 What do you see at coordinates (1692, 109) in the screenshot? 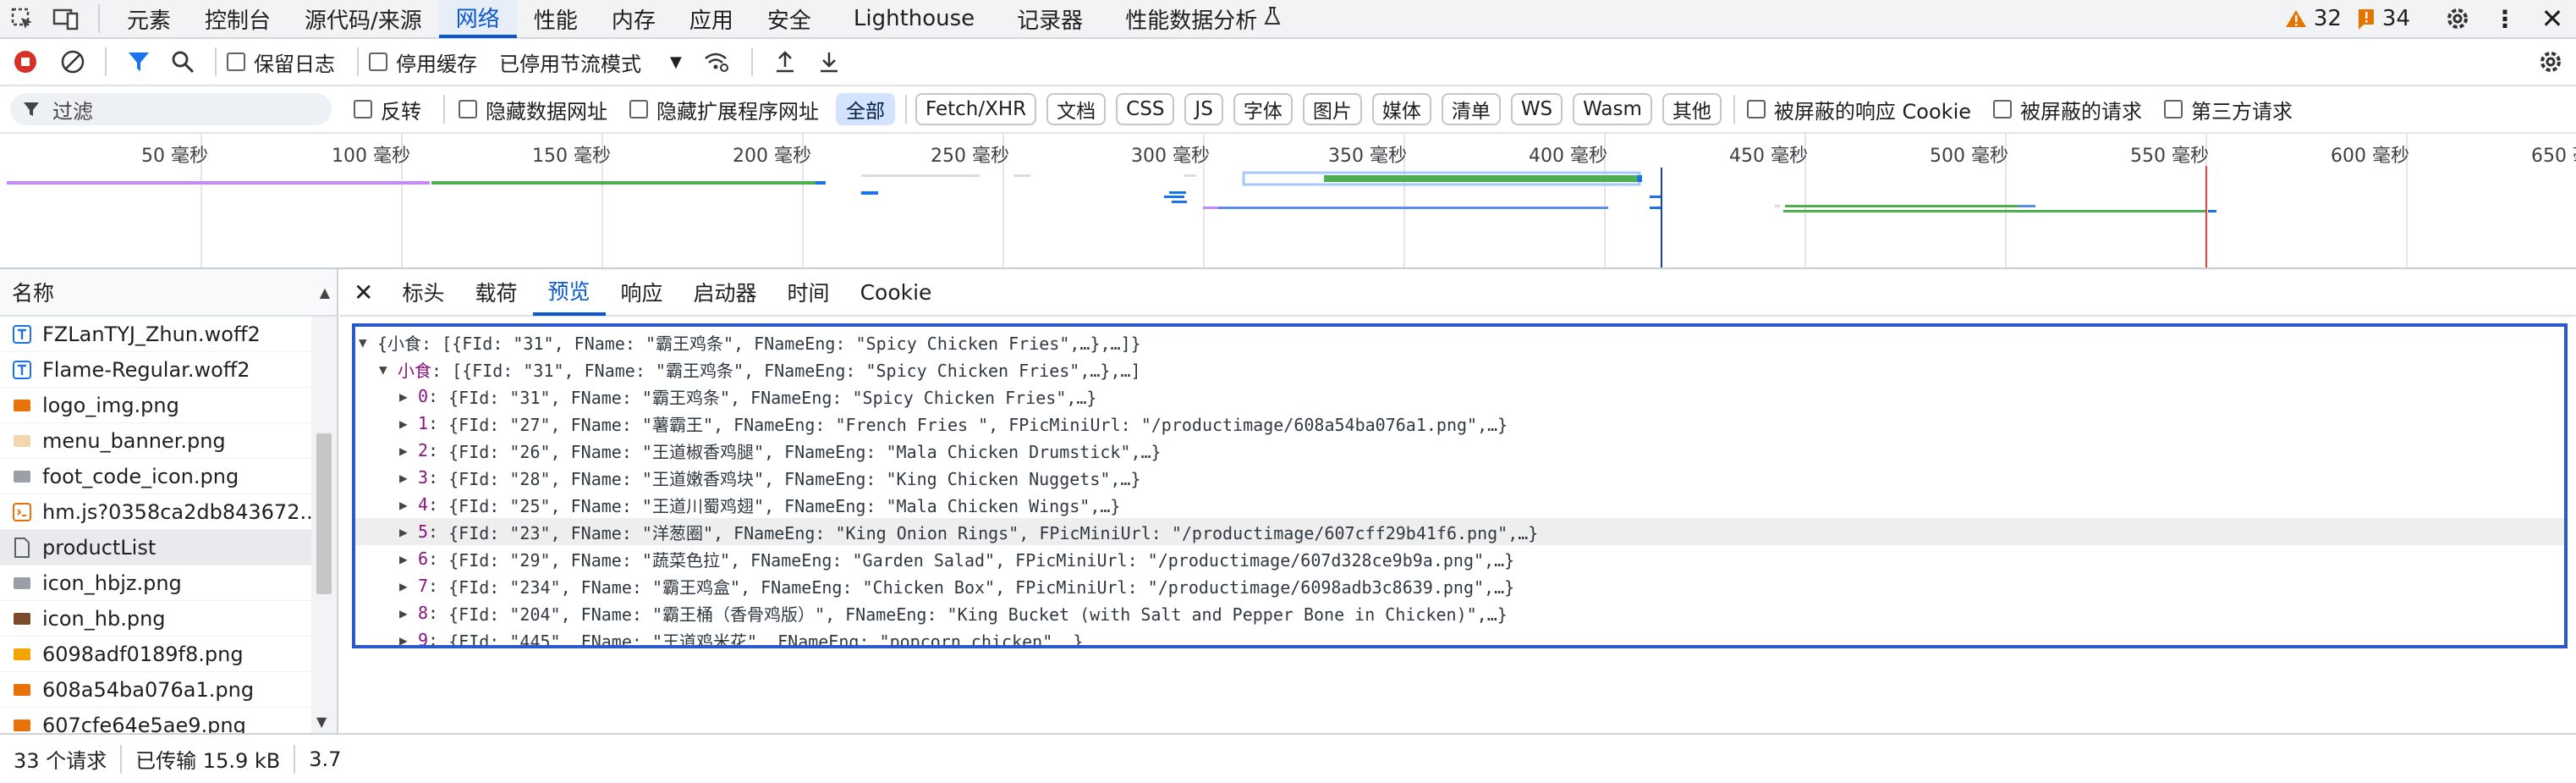
I see `type-filter-other: 其他` at bounding box center [1692, 109].